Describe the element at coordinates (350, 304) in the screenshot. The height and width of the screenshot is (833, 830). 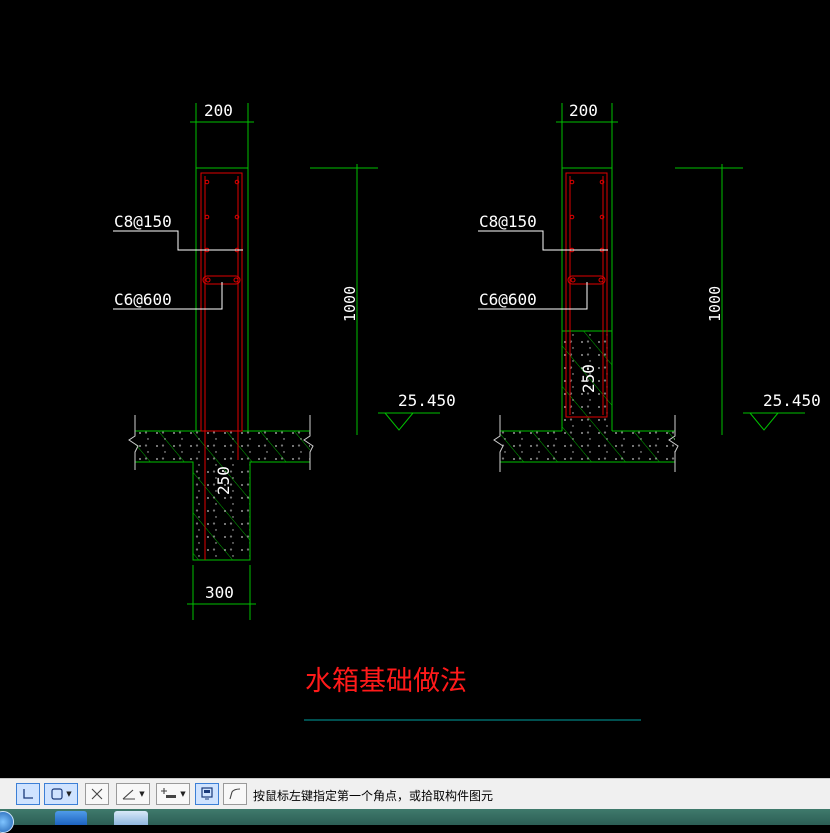
I see `left-height-dimension: 1000` at that location.